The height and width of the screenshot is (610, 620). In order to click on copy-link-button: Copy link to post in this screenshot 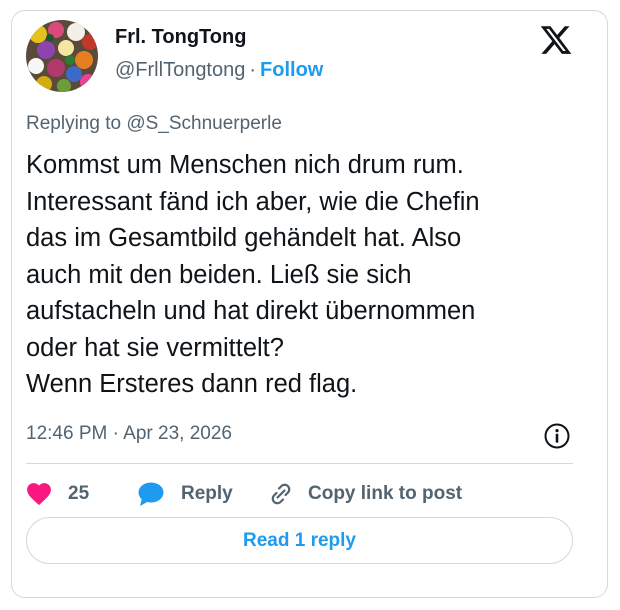, I will do `click(365, 494)`.